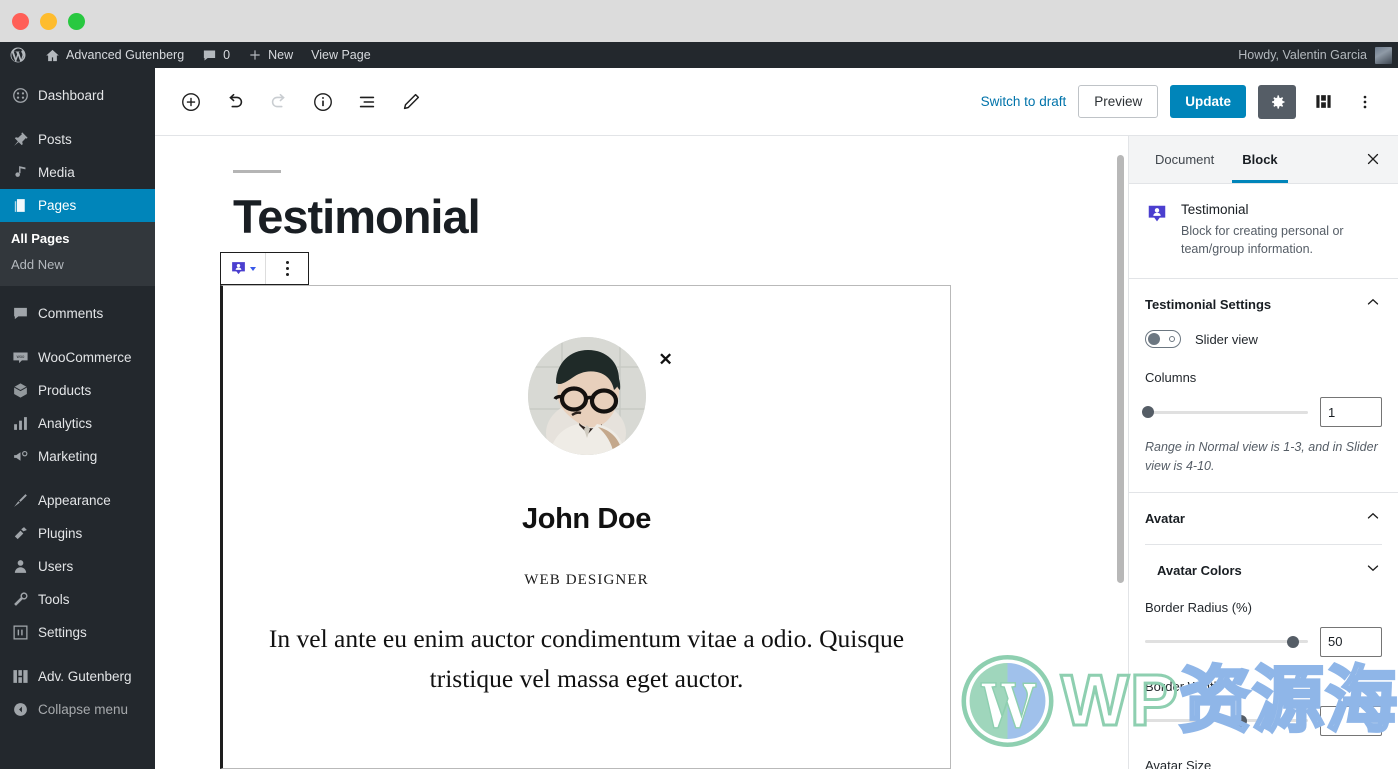 The width and height of the screenshot is (1398, 769). I want to click on comments-icon, so click(20, 314).